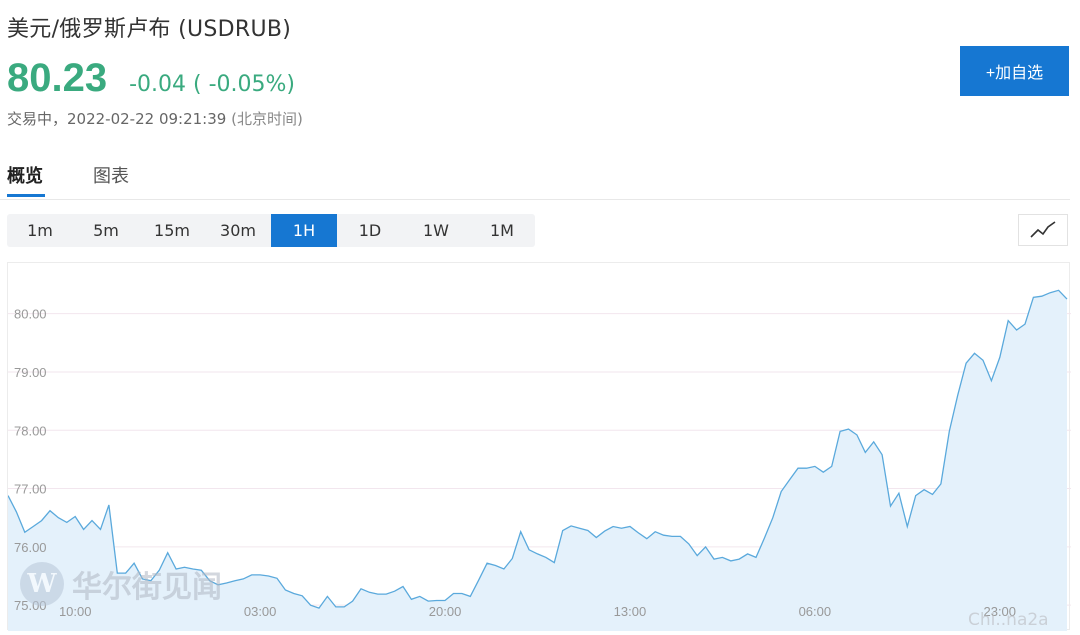 This screenshot has height=635, width=1080. Describe the element at coordinates (30, 489) in the screenshot. I see `y-tick-label: 77.00` at that location.